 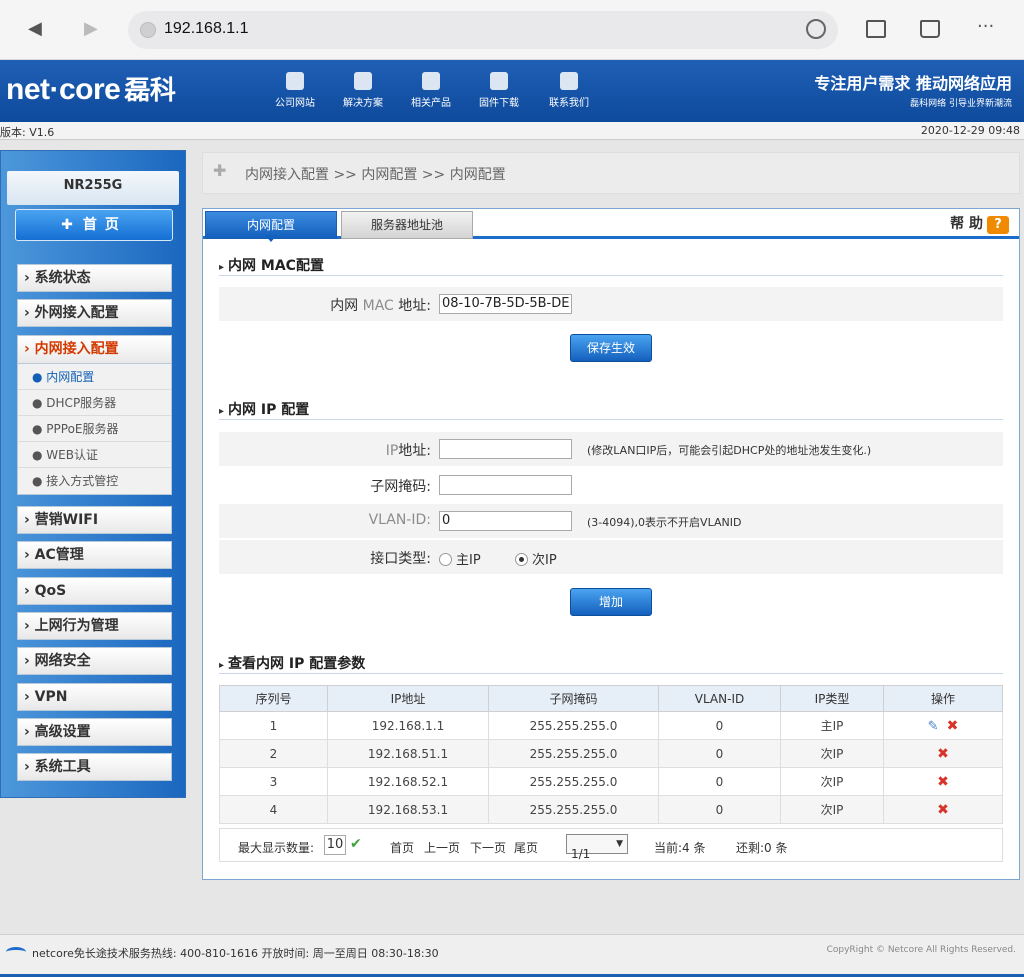 What do you see at coordinates (505, 449) in the screenshot?
I see `ip-address-input` at bounding box center [505, 449].